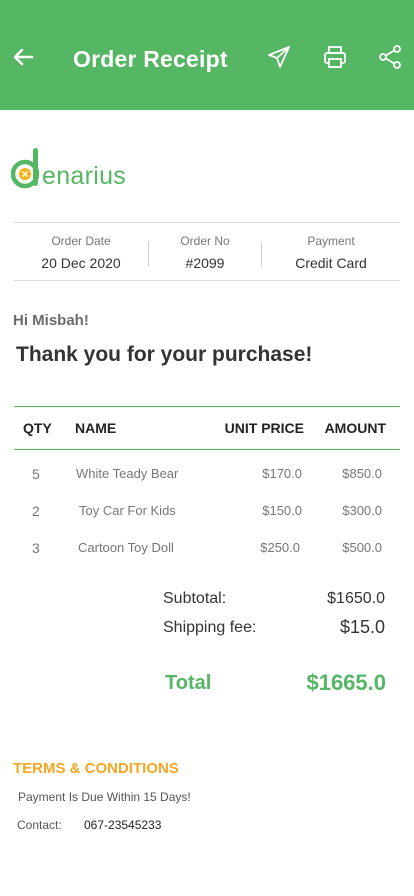 The width and height of the screenshot is (414, 896). I want to click on terms-title: TERMS & CONDITIONS, so click(96, 768).